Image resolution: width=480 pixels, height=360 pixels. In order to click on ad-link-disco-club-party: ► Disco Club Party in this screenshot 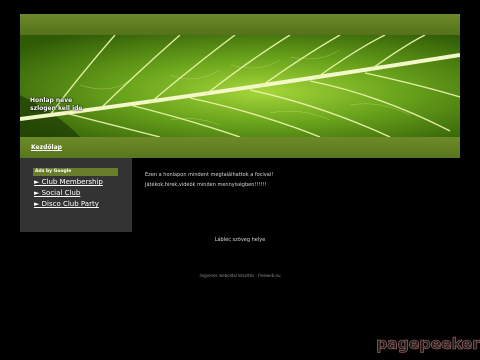, I will do `click(66, 204)`.